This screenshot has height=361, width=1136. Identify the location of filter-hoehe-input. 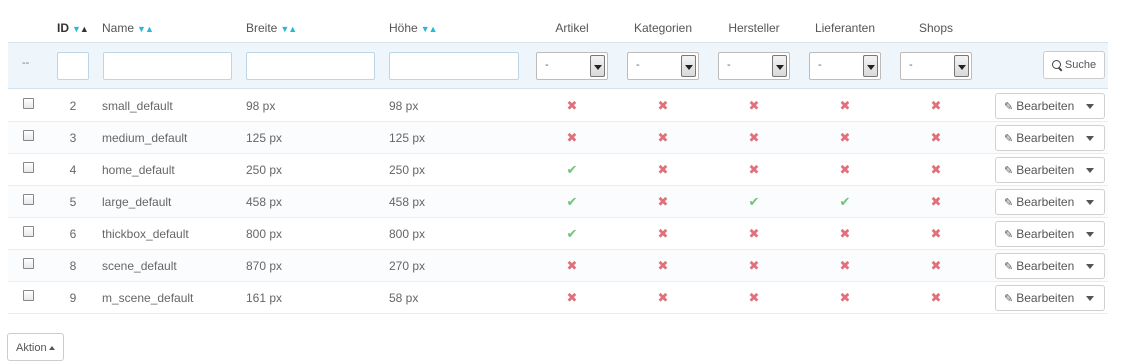
(454, 66).